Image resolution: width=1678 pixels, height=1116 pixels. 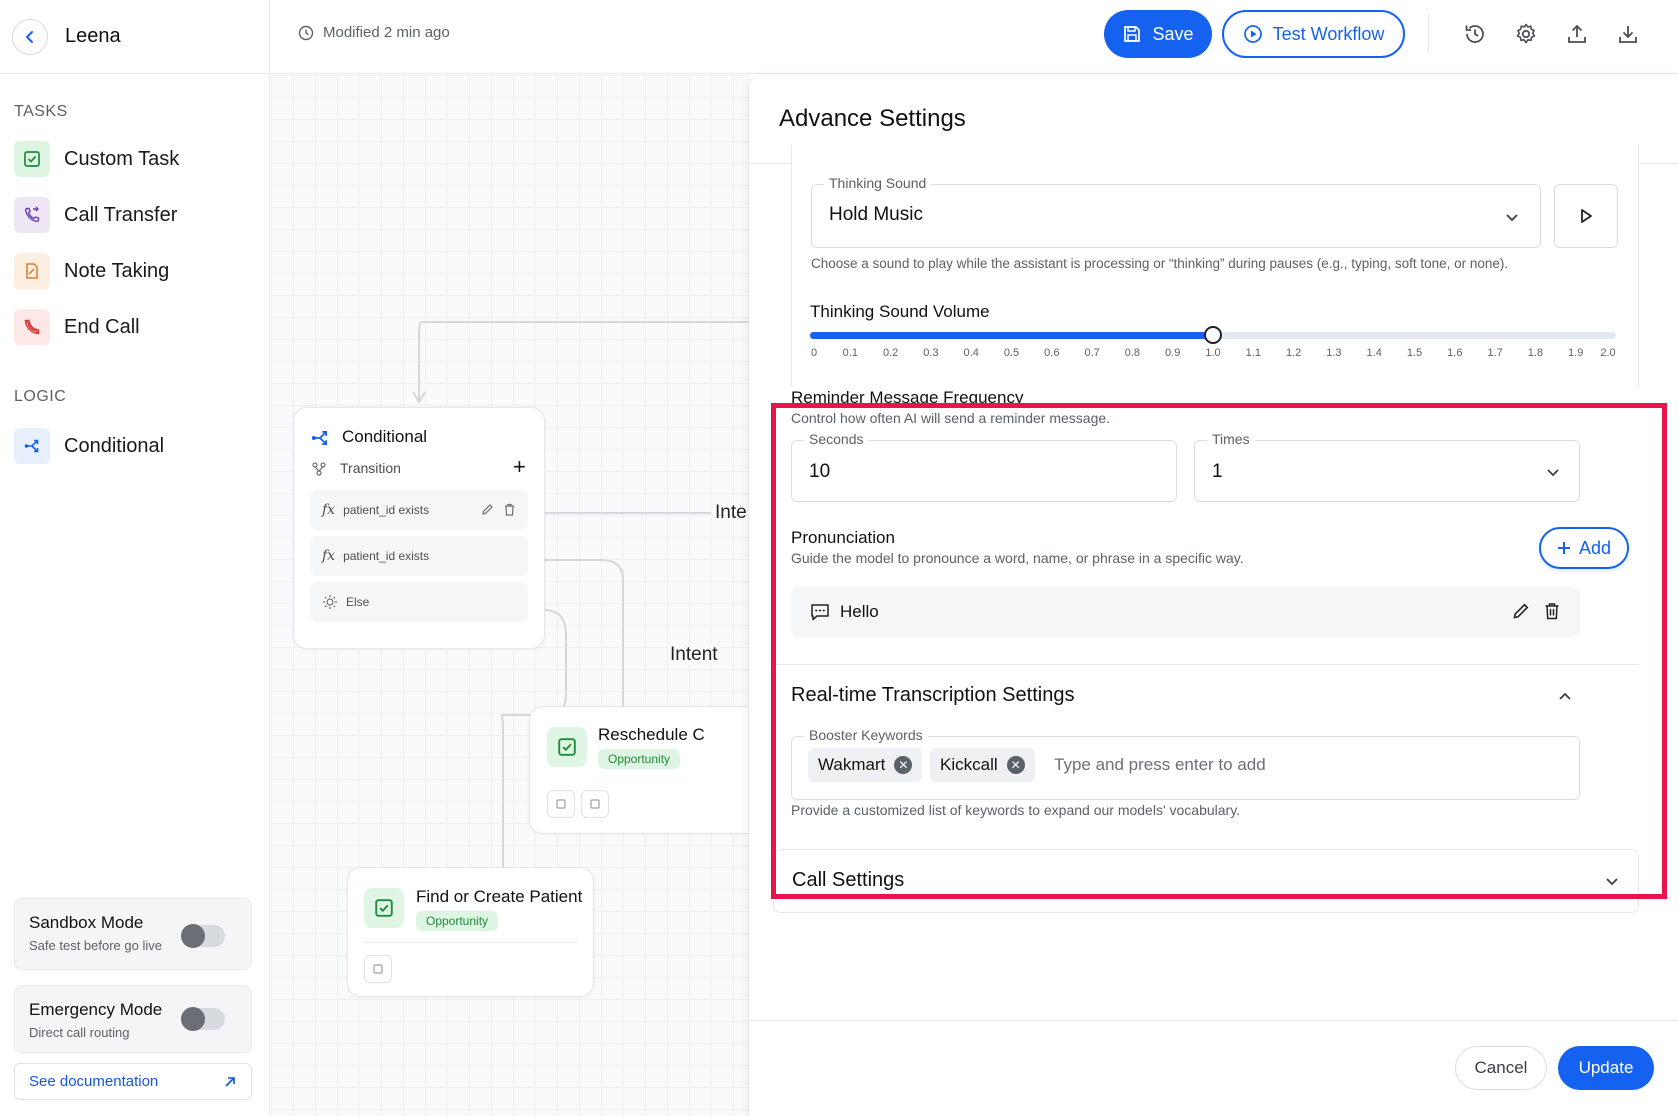 What do you see at coordinates (1455, 353) in the screenshot?
I see `volume-tick-label: 1.6` at bounding box center [1455, 353].